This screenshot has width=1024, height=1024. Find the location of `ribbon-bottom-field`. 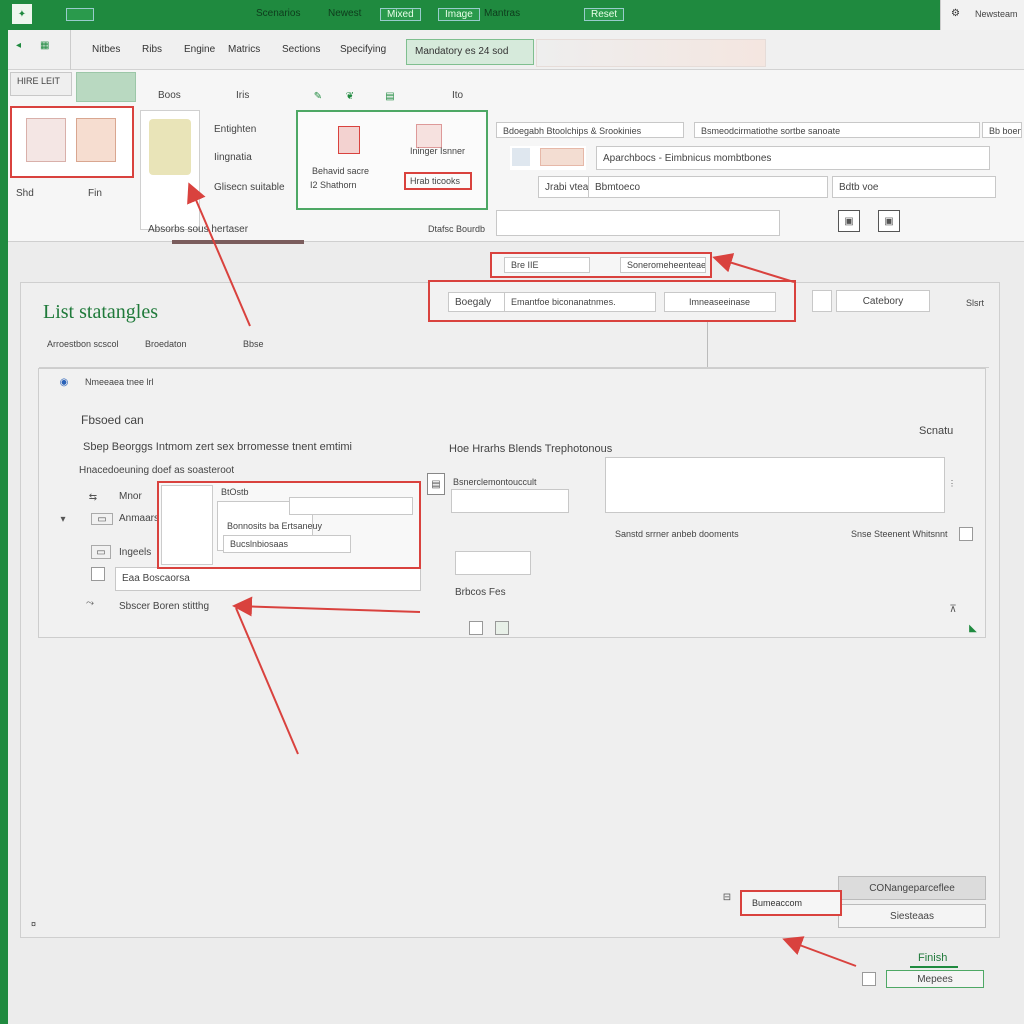

ribbon-bottom-field is located at coordinates (638, 223).